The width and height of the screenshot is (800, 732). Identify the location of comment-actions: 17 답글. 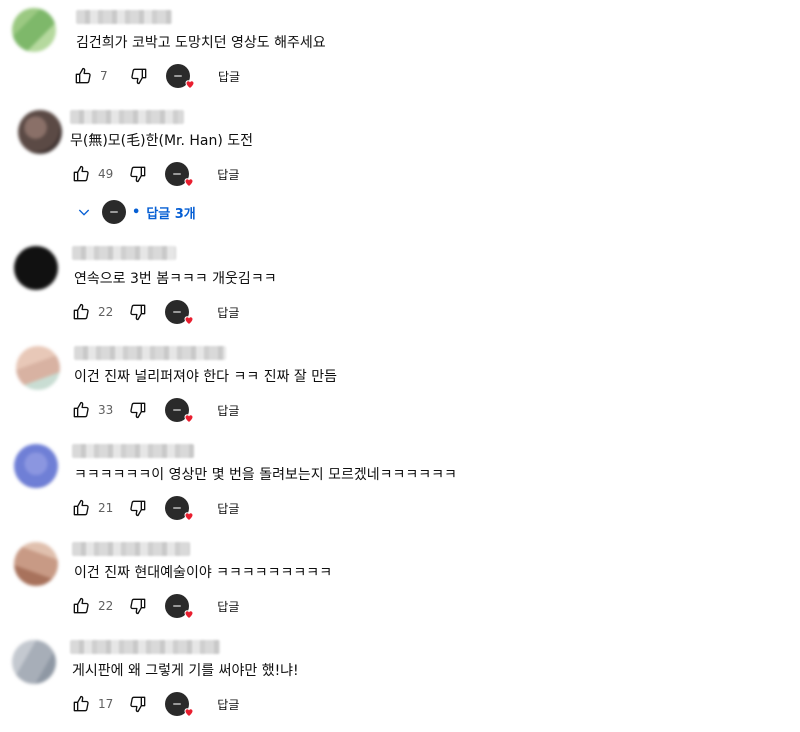
(154, 704).